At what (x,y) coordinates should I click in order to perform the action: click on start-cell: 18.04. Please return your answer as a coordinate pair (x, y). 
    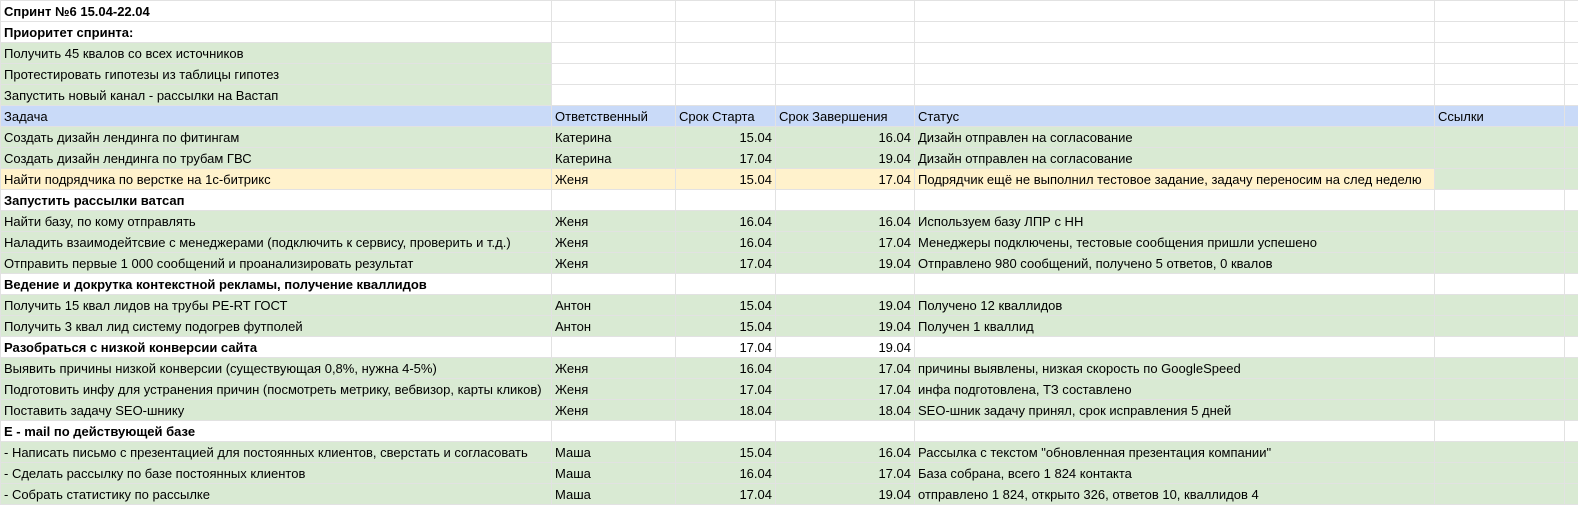
    Looking at the image, I should click on (725, 410).